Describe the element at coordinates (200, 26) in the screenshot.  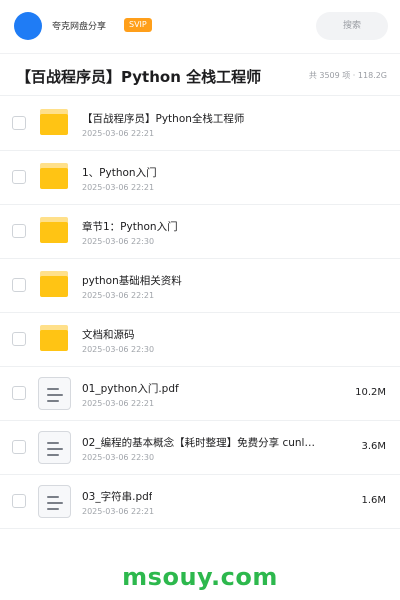
I see `top-bar: 夸克网盘分享 SVIP 搜索` at that location.